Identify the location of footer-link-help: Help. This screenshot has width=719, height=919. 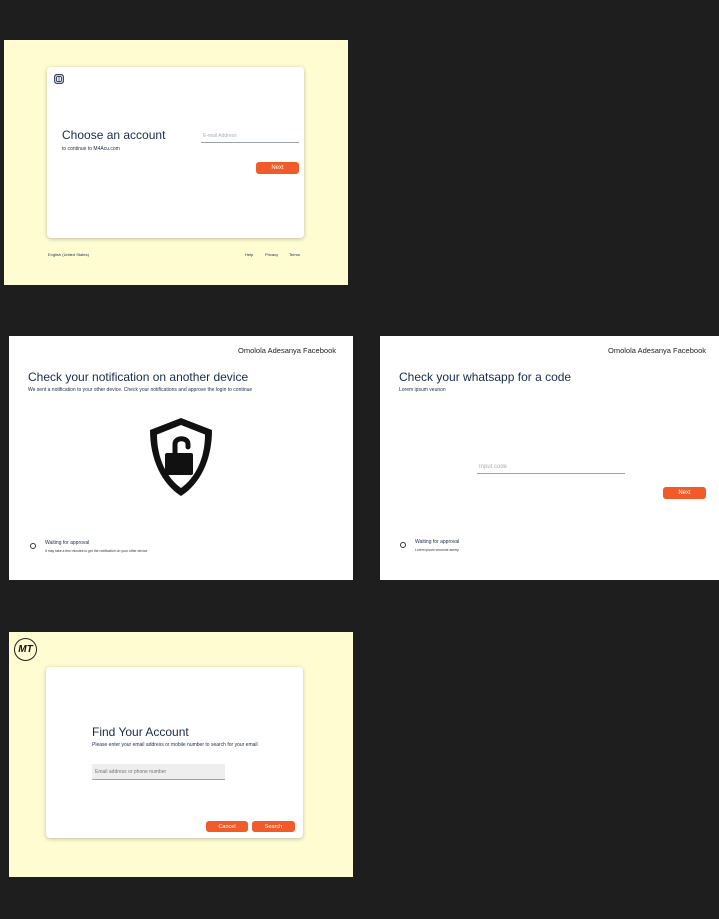
(249, 254).